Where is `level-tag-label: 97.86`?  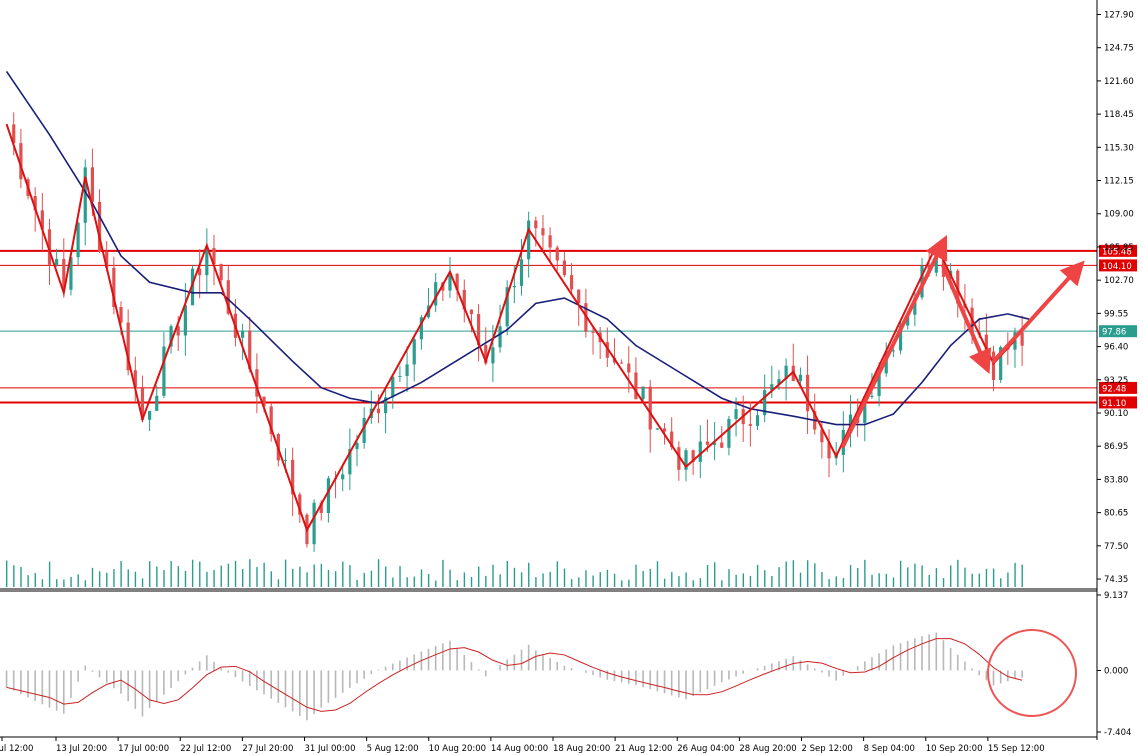 level-tag-label: 97.86 is located at coordinates (1114, 333).